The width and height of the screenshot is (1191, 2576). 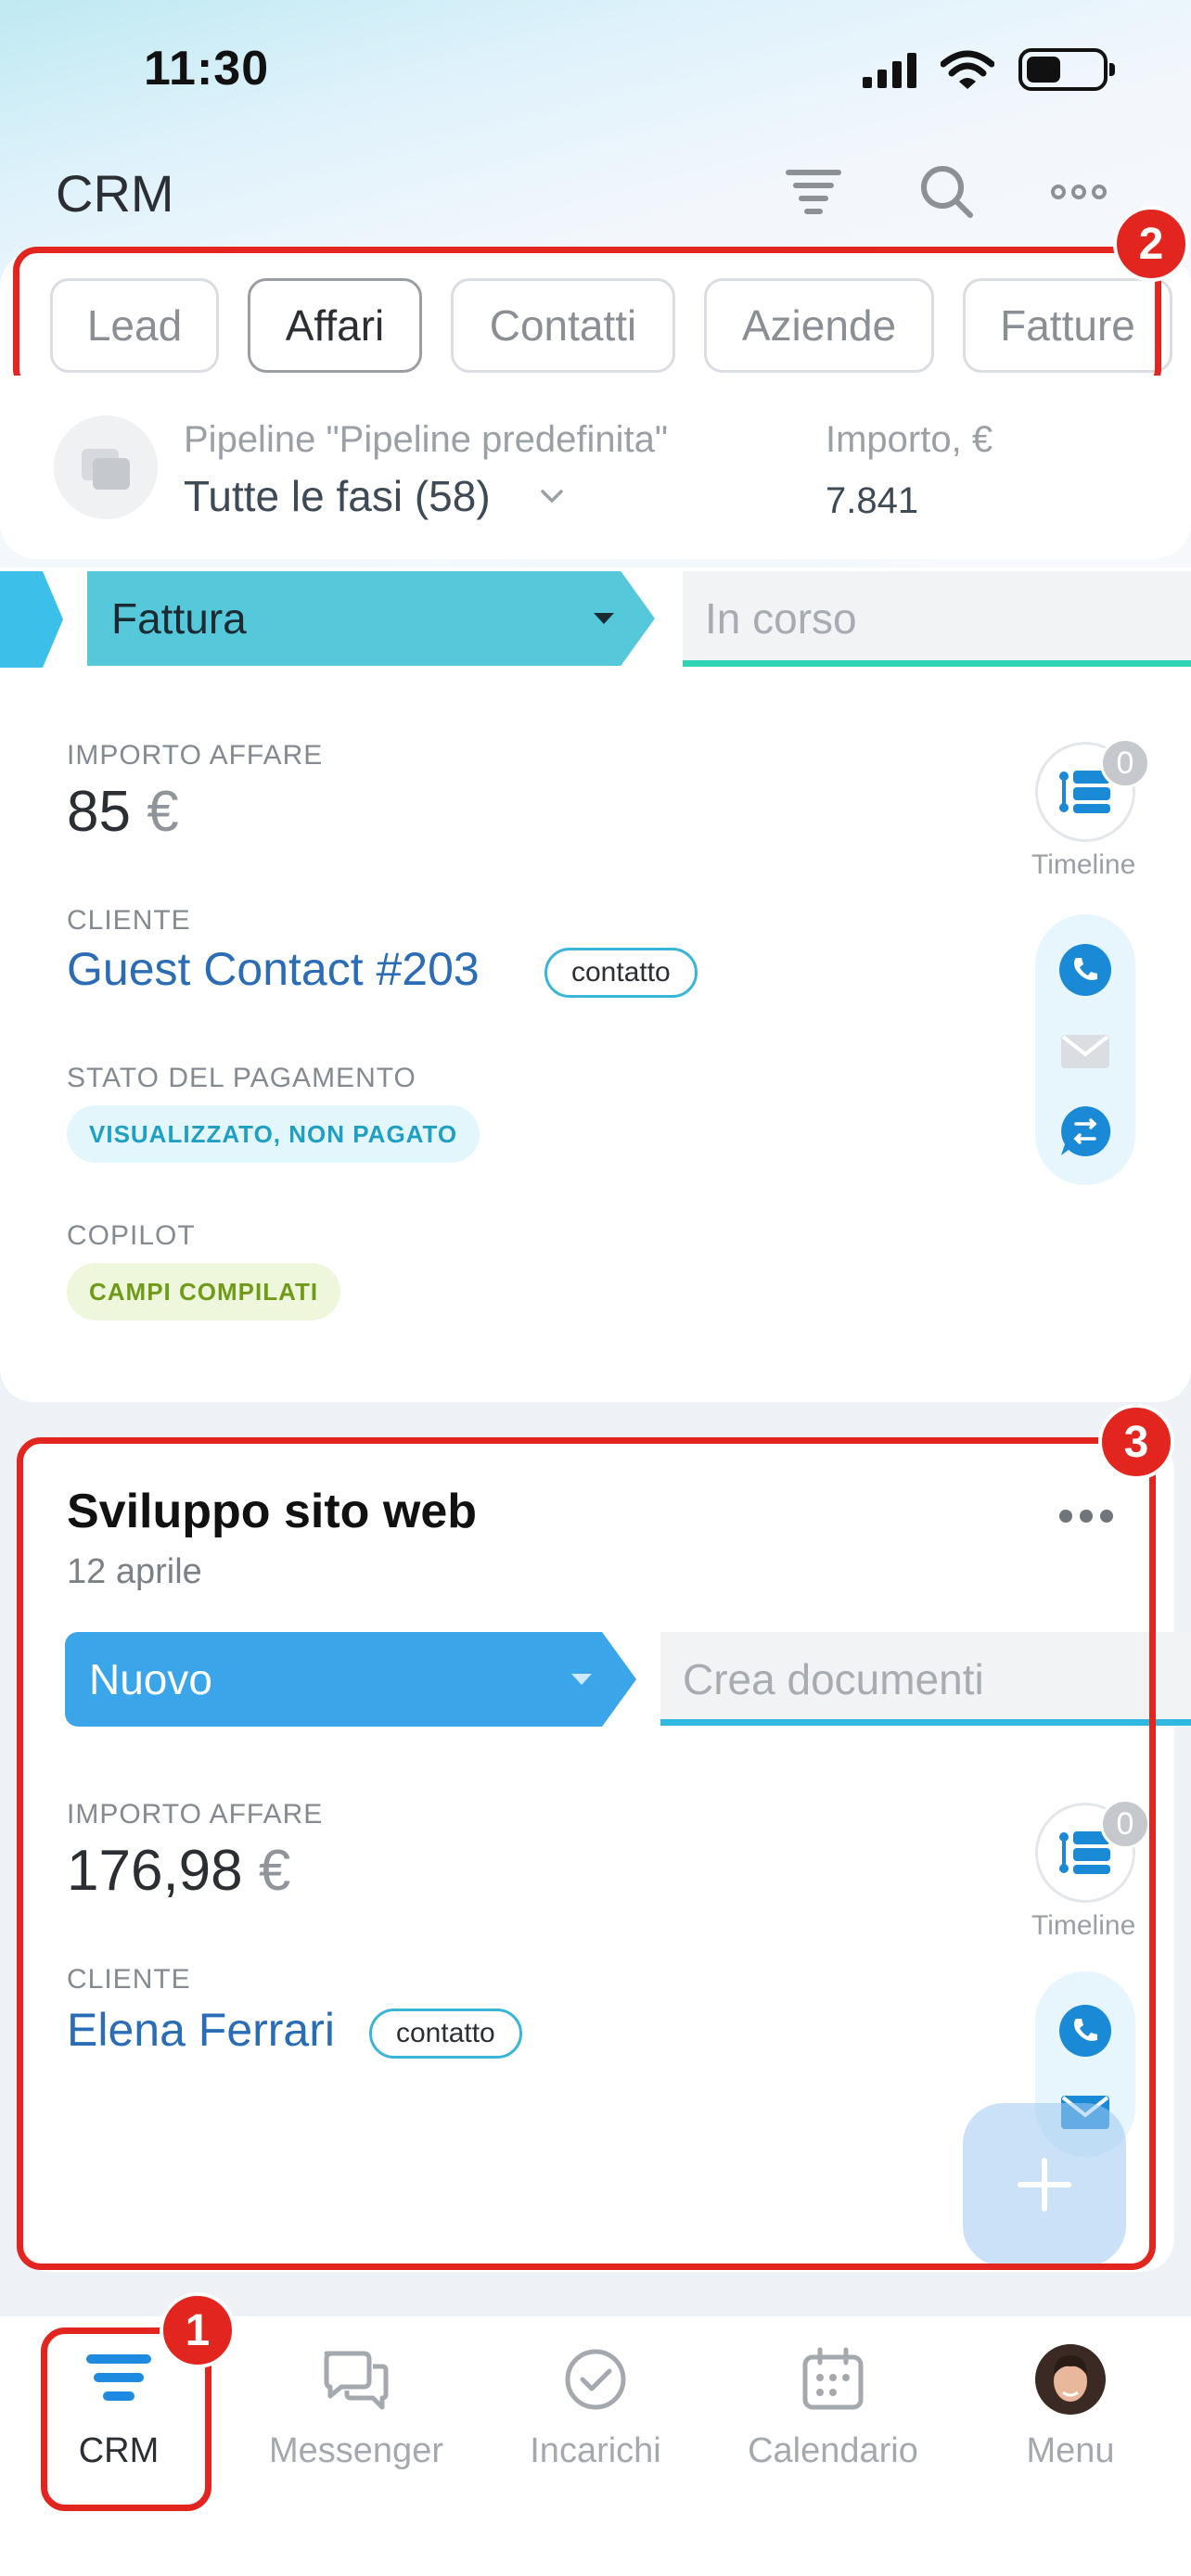 What do you see at coordinates (937, 663) in the screenshot?
I see `next-stage-underline` at bounding box center [937, 663].